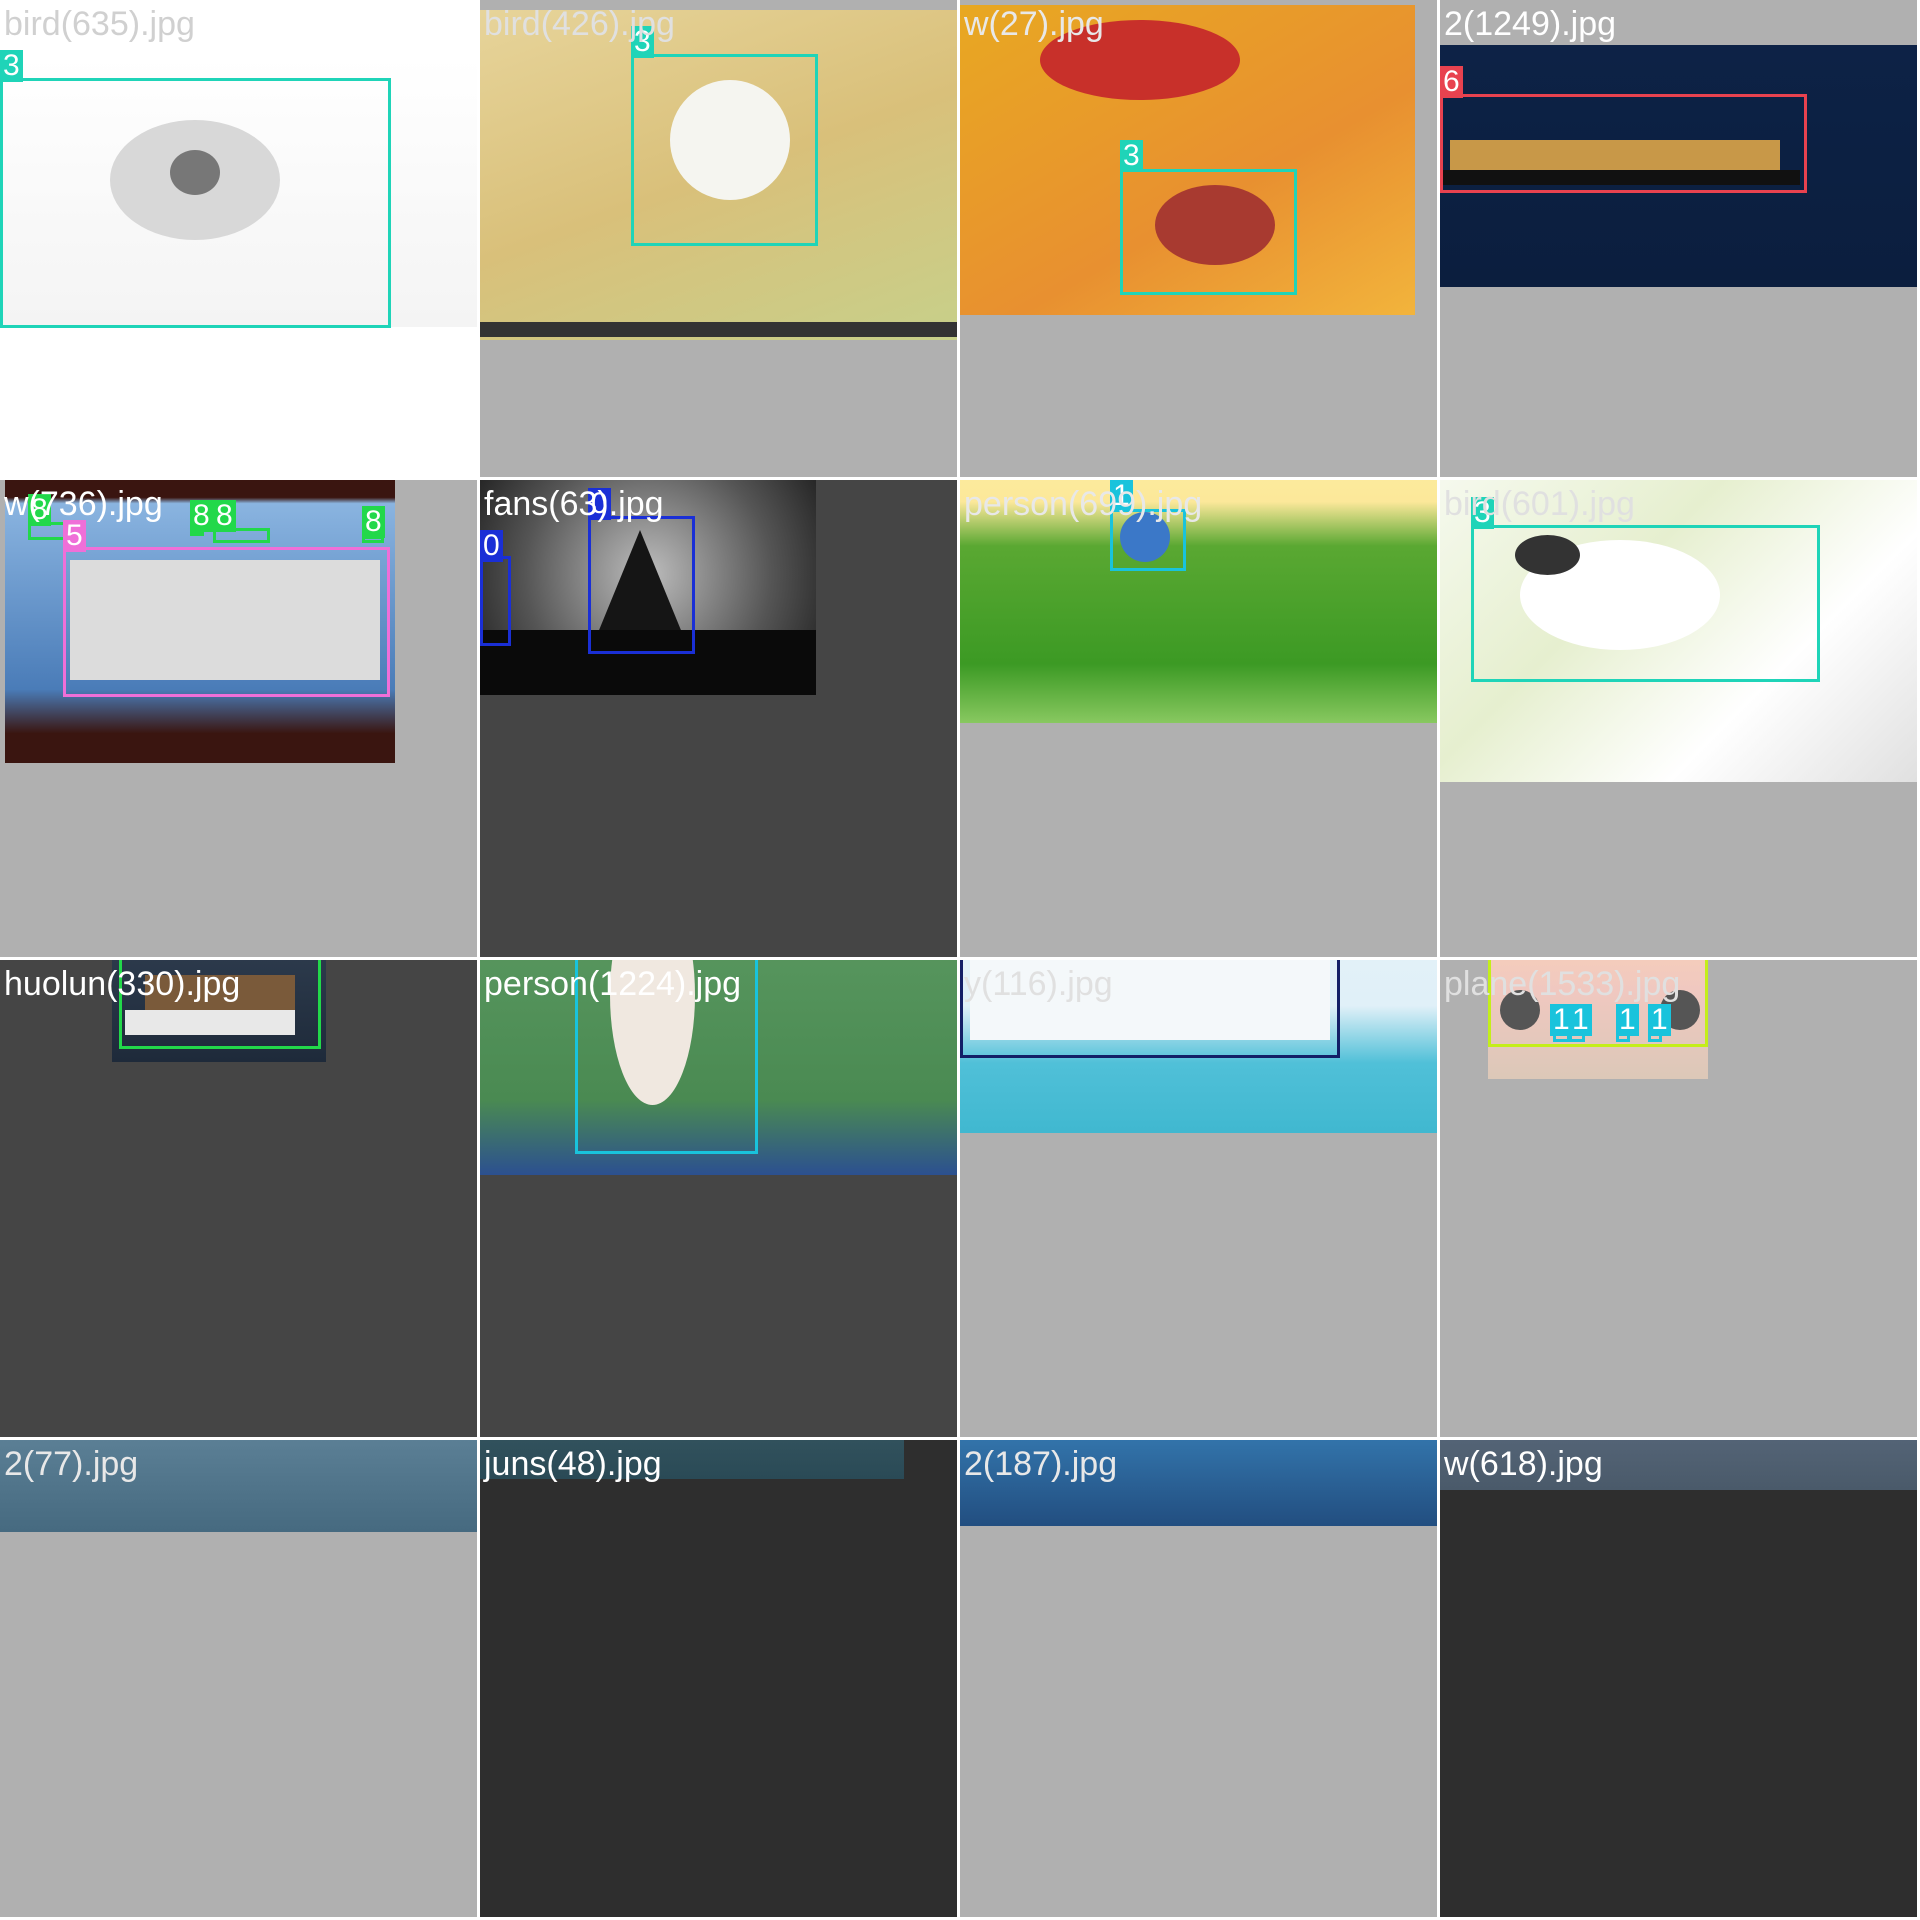  Describe the element at coordinates (573, 1464) in the screenshot. I see `image-filename: juns(48).jpg` at that location.